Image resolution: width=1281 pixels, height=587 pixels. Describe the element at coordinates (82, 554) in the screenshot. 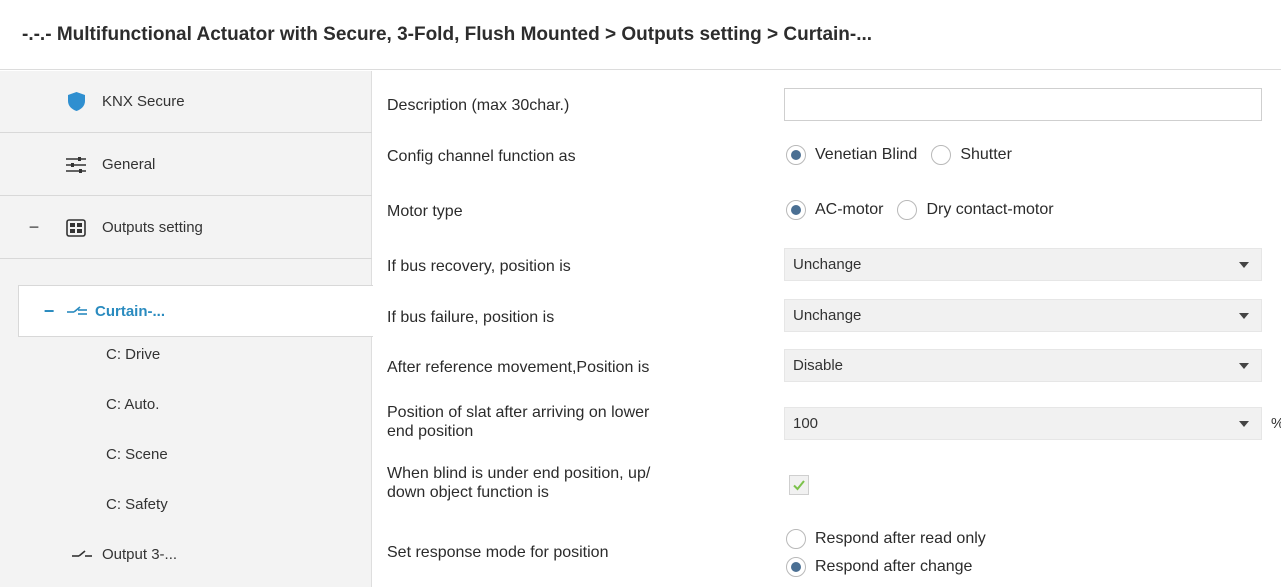

I see `switch-icon` at that location.